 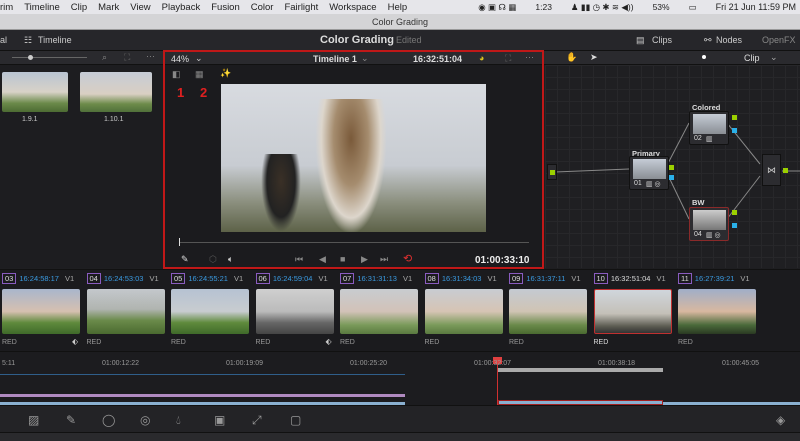 I want to click on clip-item: 05 16:24:55:21 V1 RED, so click(x=211, y=311).